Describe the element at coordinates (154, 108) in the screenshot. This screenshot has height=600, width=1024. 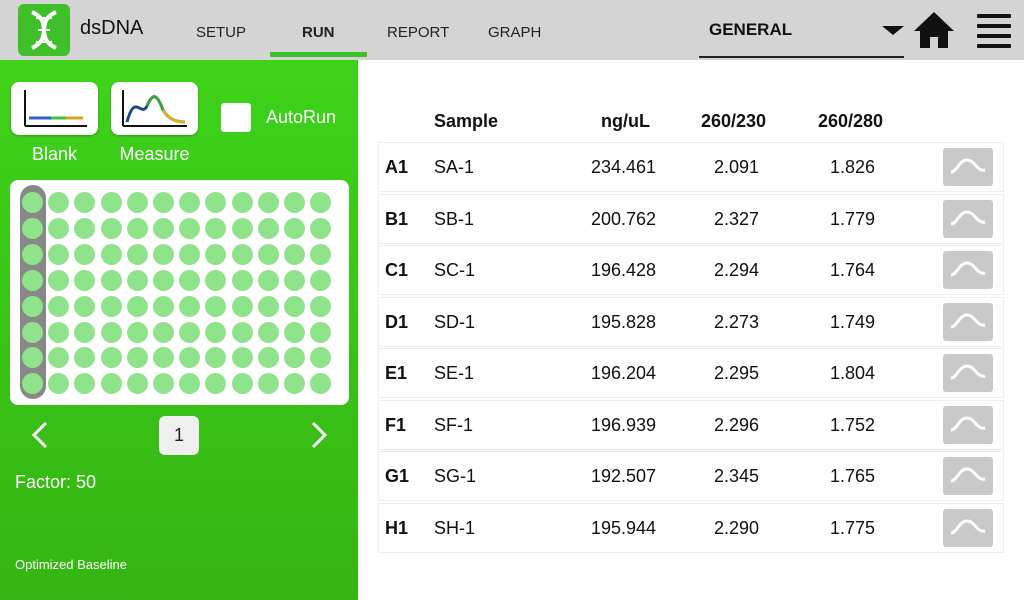
I see `measure-button` at that location.